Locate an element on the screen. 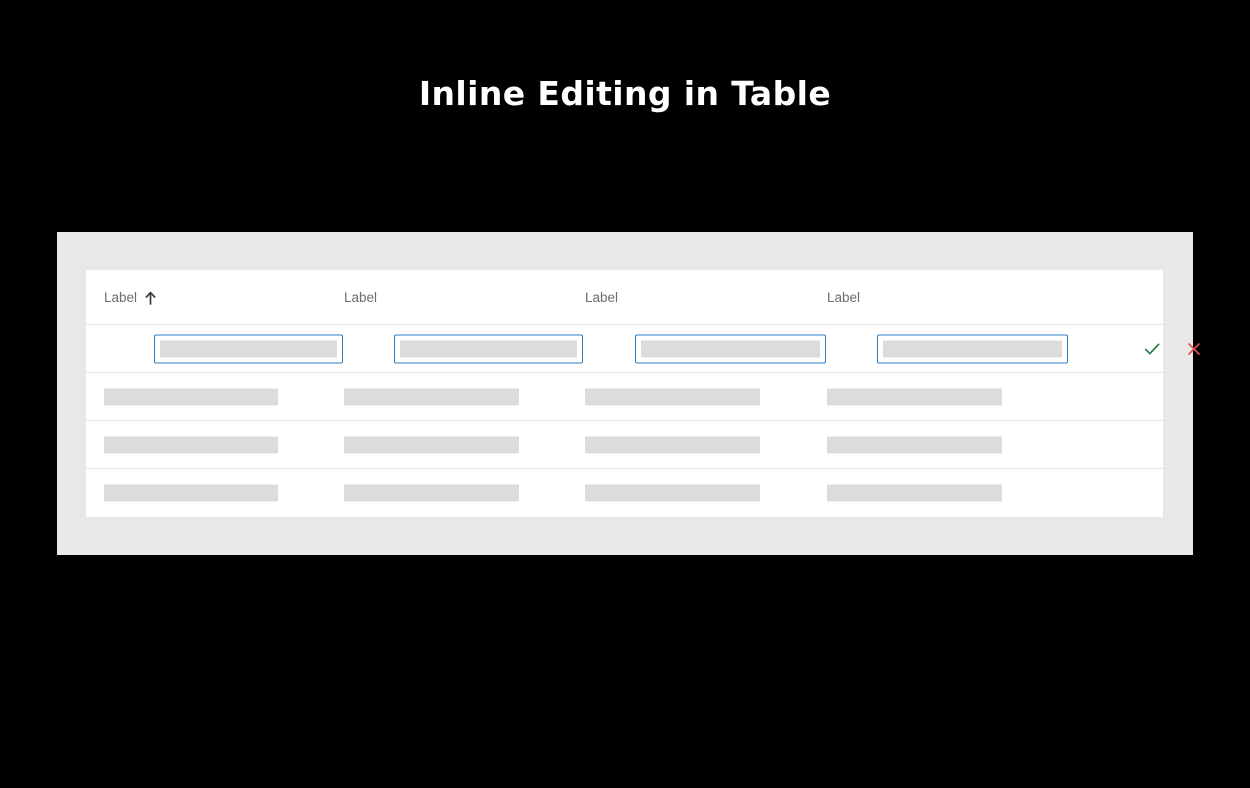 Image resolution: width=1250 pixels, height=788 pixels. column-header-1: Label is located at coordinates (130, 297).